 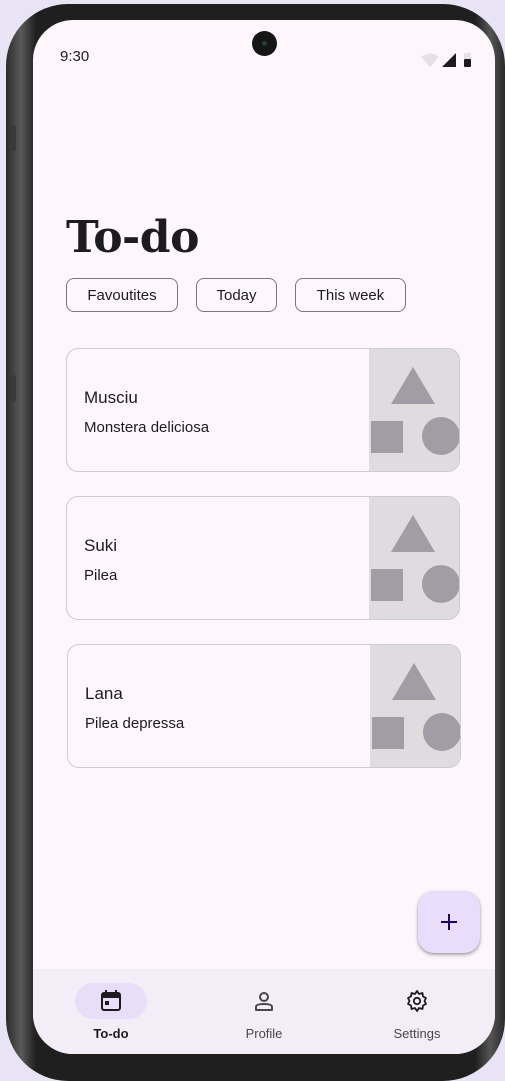 I want to click on plant-species: Pilea, so click(x=101, y=575).